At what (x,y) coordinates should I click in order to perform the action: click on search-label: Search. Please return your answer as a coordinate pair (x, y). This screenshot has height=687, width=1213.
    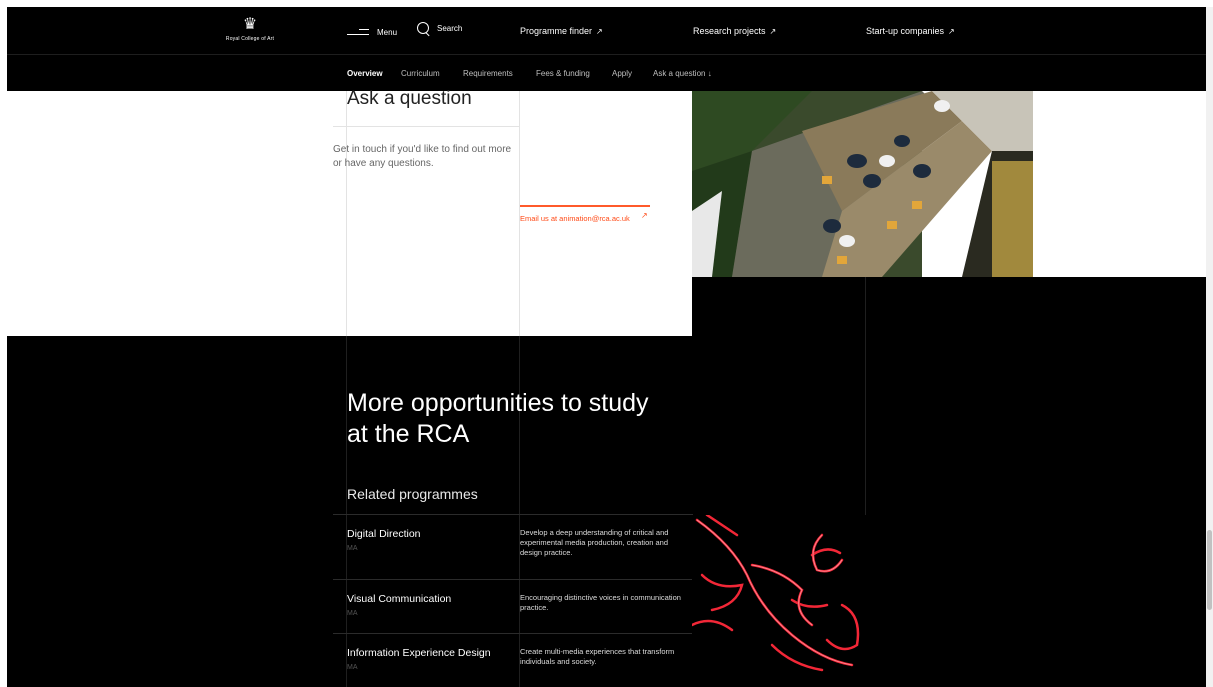
    Looking at the image, I should click on (450, 28).